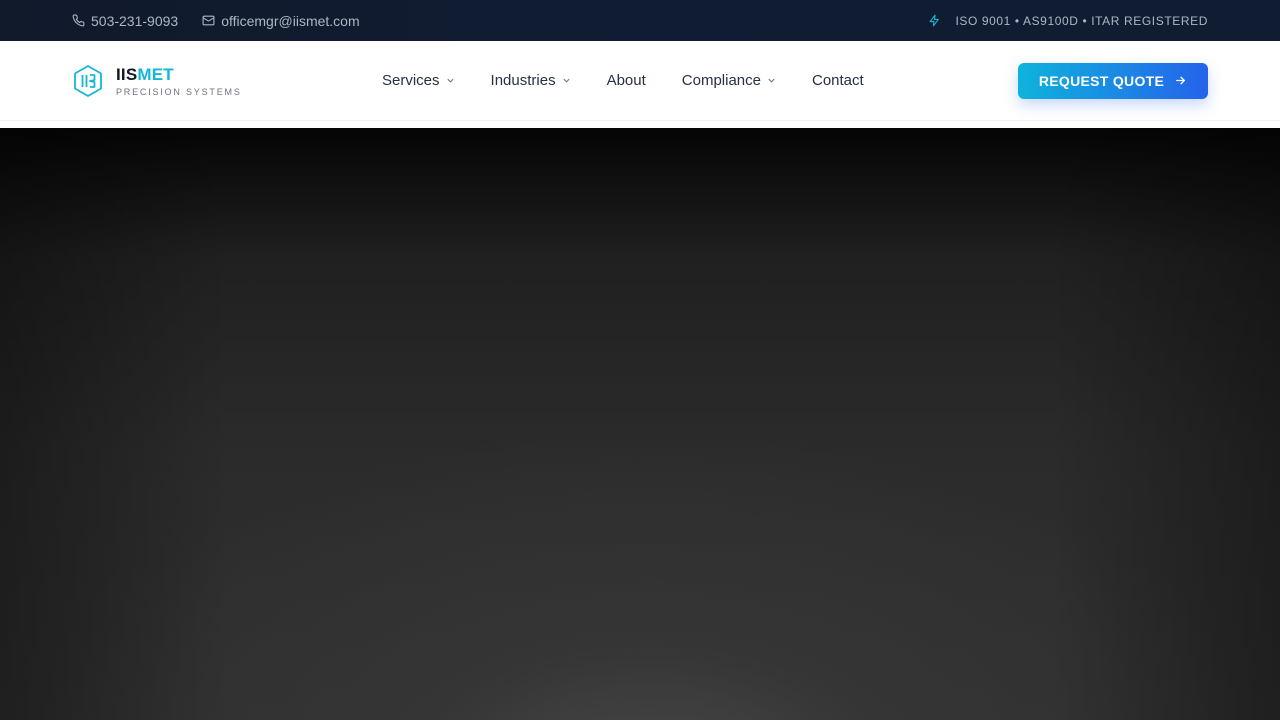  I want to click on phone-link: 503-231-9093, so click(125, 21).